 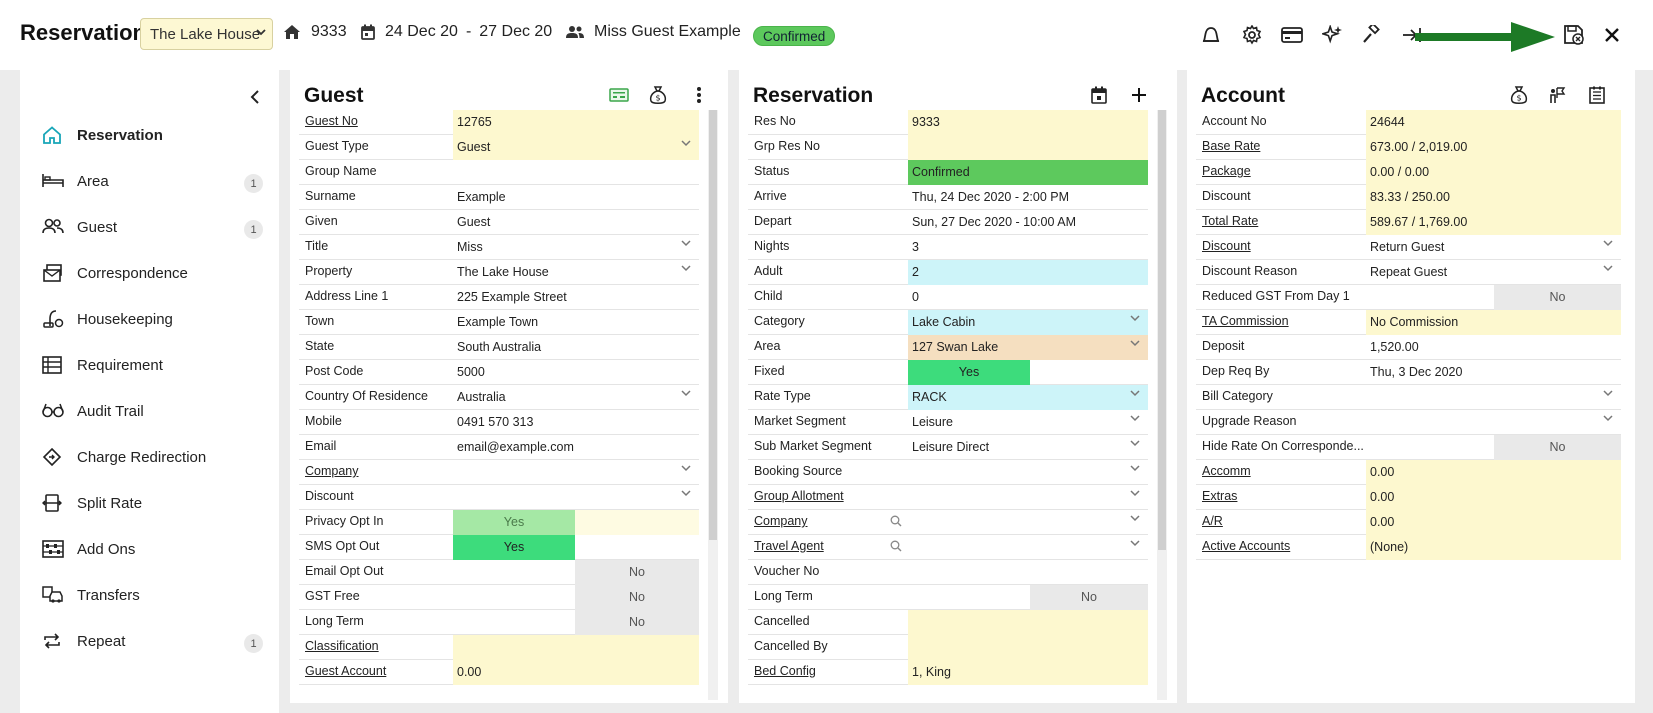 I want to click on sidebar-item-add-ons: Add Ons, so click(x=149, y=550).